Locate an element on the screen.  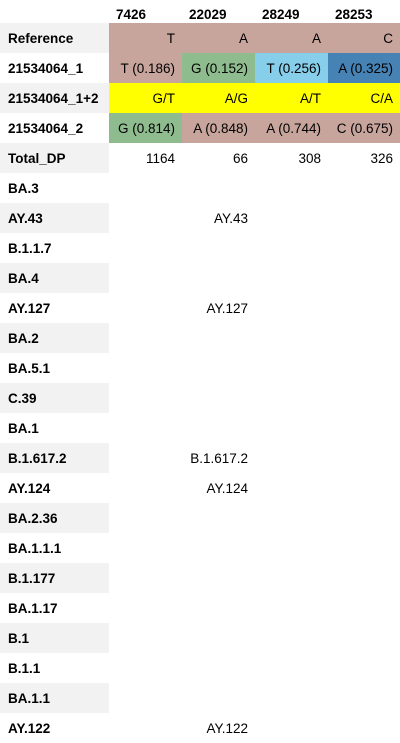
allele-cell: A (0.325) is located at coordinates (364, 68).